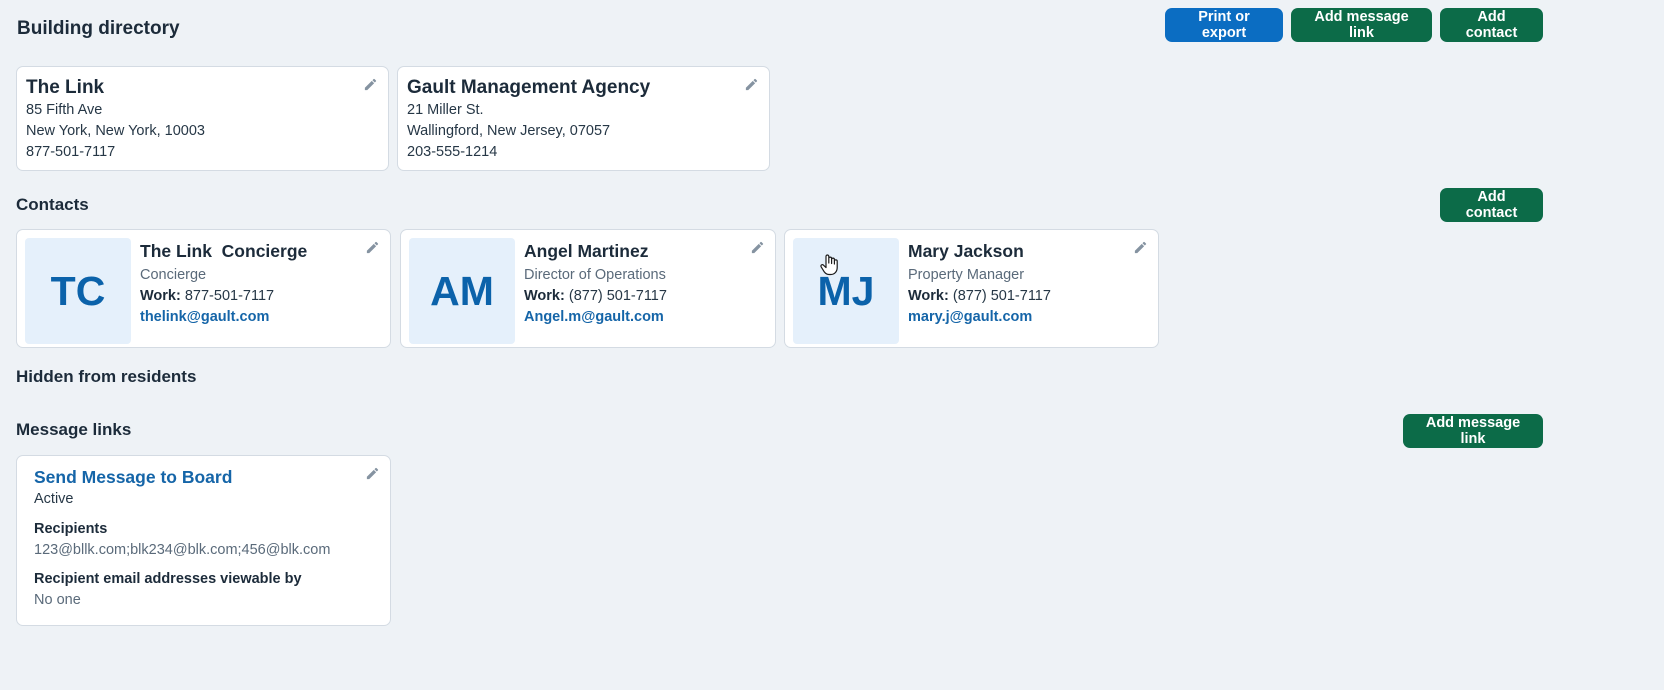 The image size is (1664, 690). What do you see at coordinates (52, 204) in the screenshot?
I see `contacts-section-title: Contacts` at bounding box center [52, 204].